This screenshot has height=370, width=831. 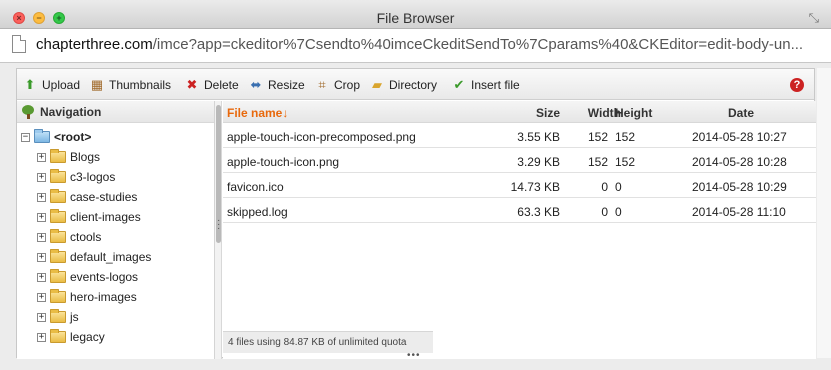 I want to click on toolbar-label: Insert file, so click(x=495, y=85).